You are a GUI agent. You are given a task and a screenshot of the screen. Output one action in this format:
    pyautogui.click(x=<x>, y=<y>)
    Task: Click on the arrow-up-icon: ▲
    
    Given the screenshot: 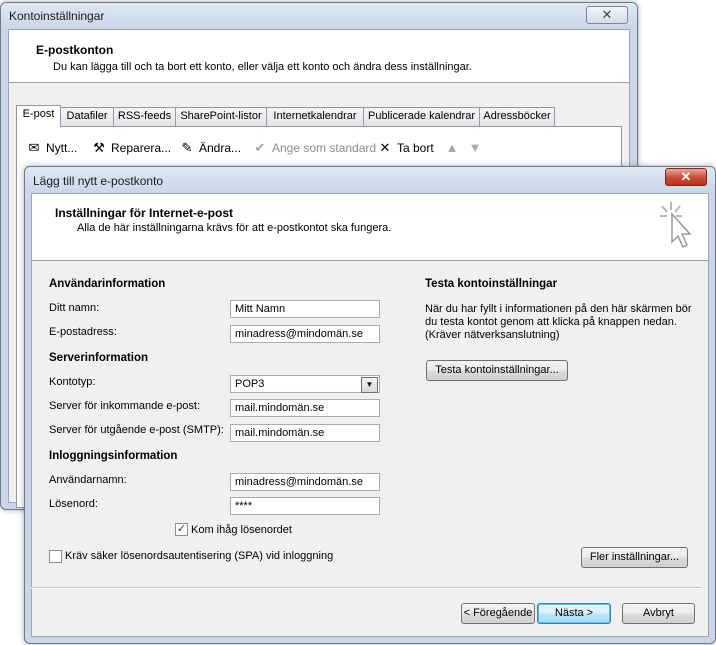 What is the action you would take?
    pyautogui.click(x=452, y=147)
    